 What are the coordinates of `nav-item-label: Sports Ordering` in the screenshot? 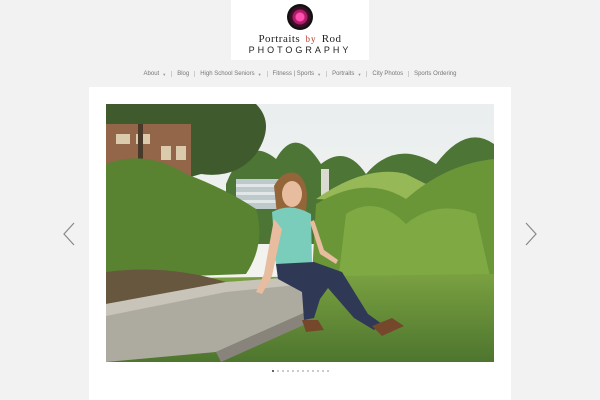 It's located at (435, 74).